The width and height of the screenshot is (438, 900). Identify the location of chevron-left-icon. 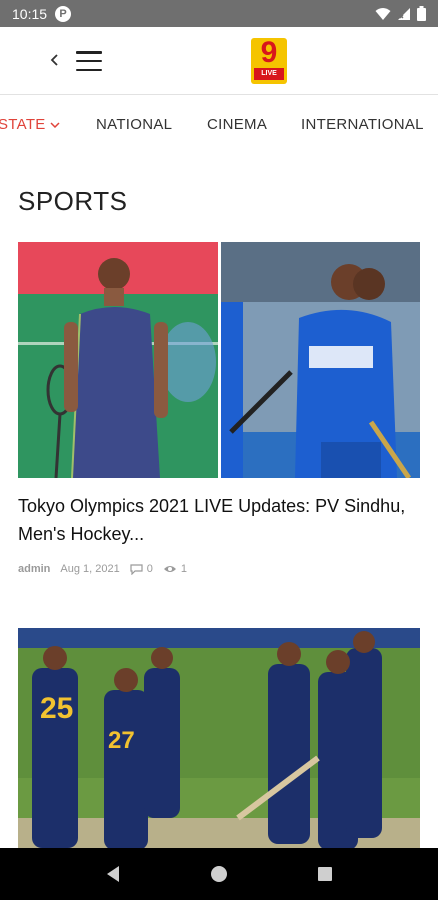
(54, 60).